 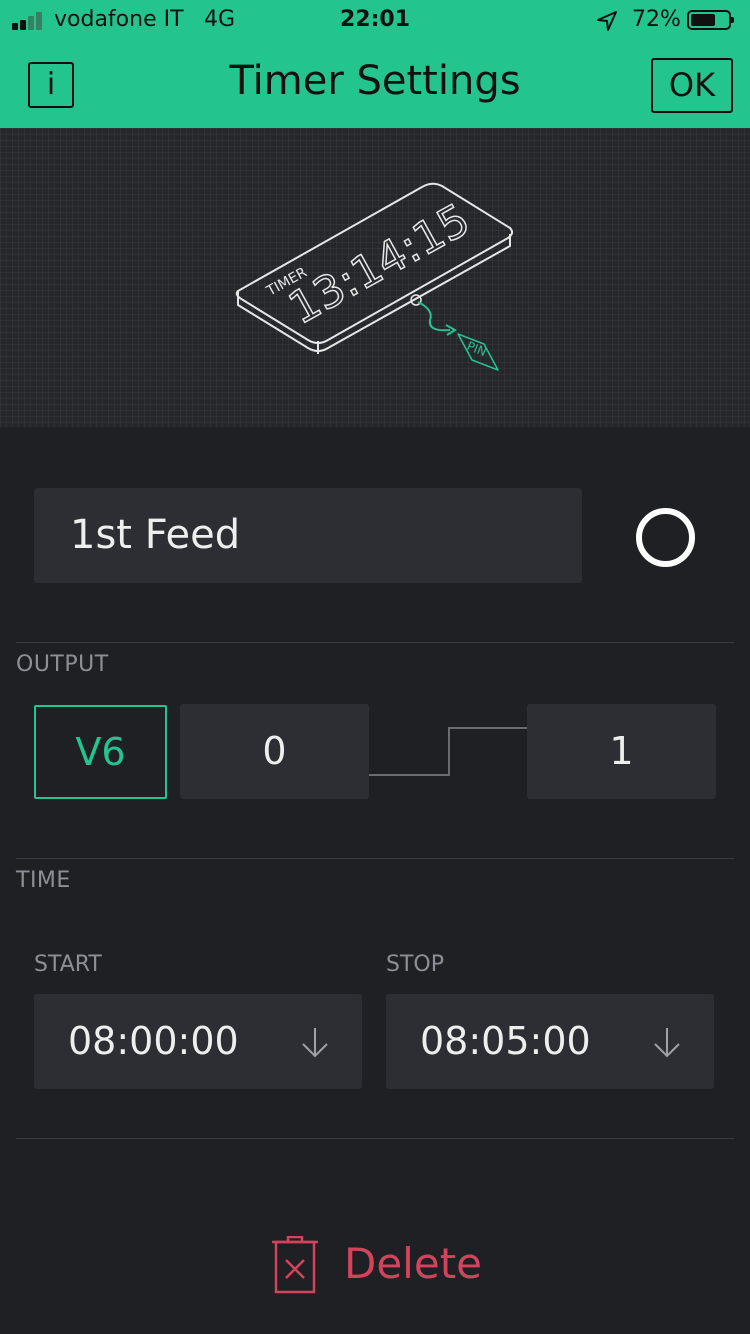 What do you see at coordinates (274, 751) in the screenshot?
I see `output-low-value-input: 0` at bounding box center [274, 751].